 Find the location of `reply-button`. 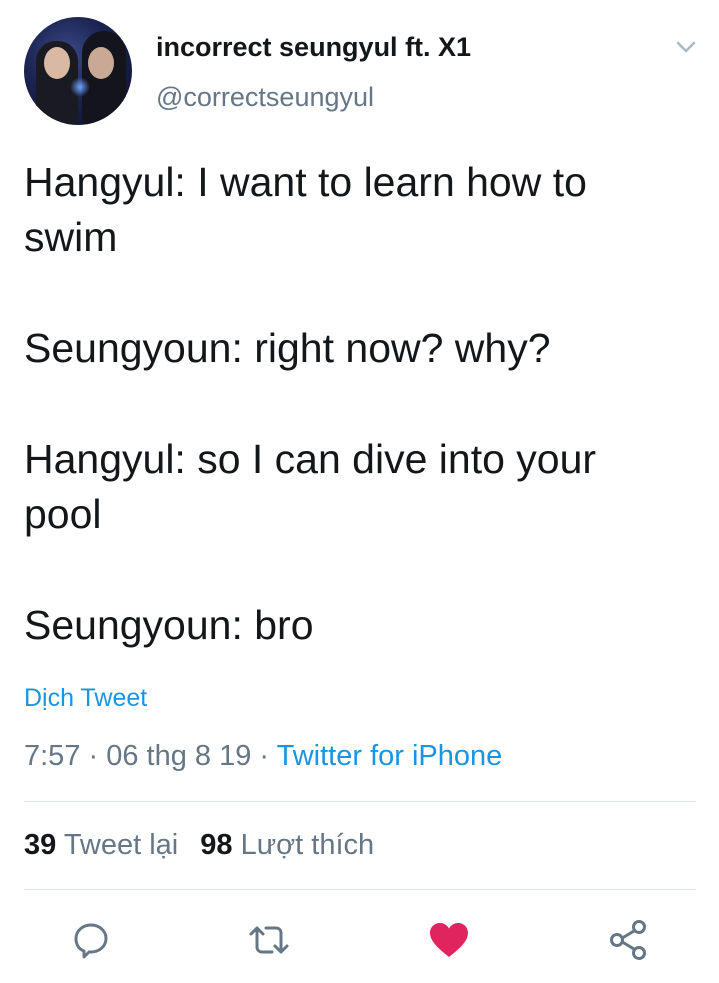

reply-button is located at coordinates (91, 940).